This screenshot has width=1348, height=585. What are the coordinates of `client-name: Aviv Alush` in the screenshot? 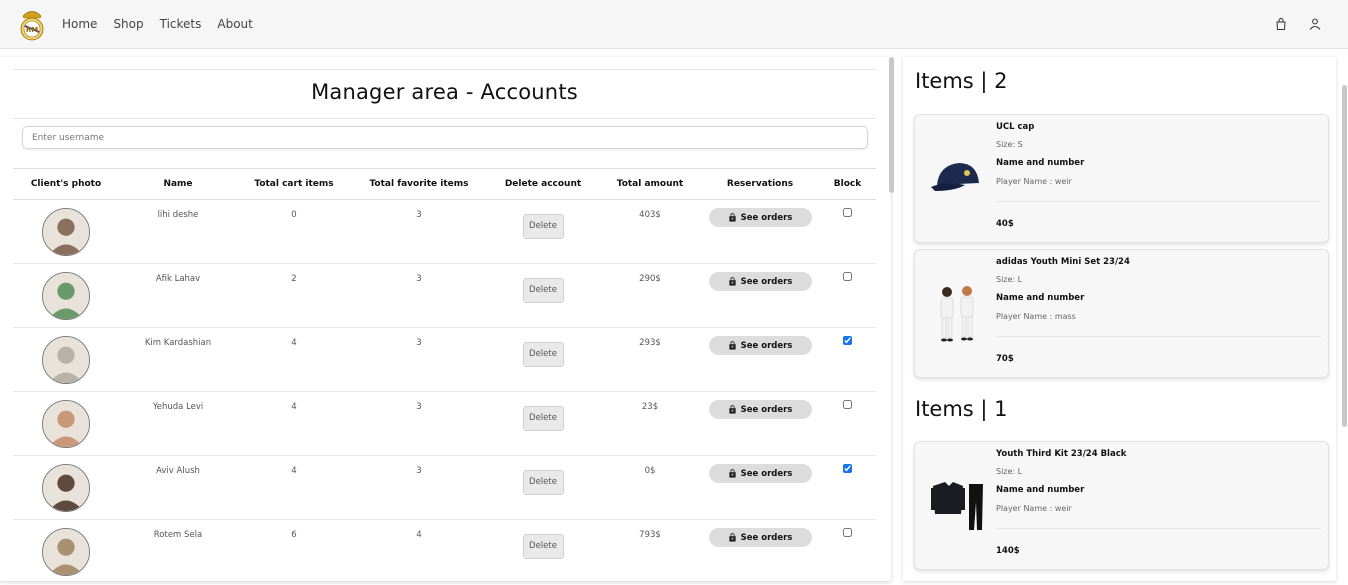 It's located at (178, 487).